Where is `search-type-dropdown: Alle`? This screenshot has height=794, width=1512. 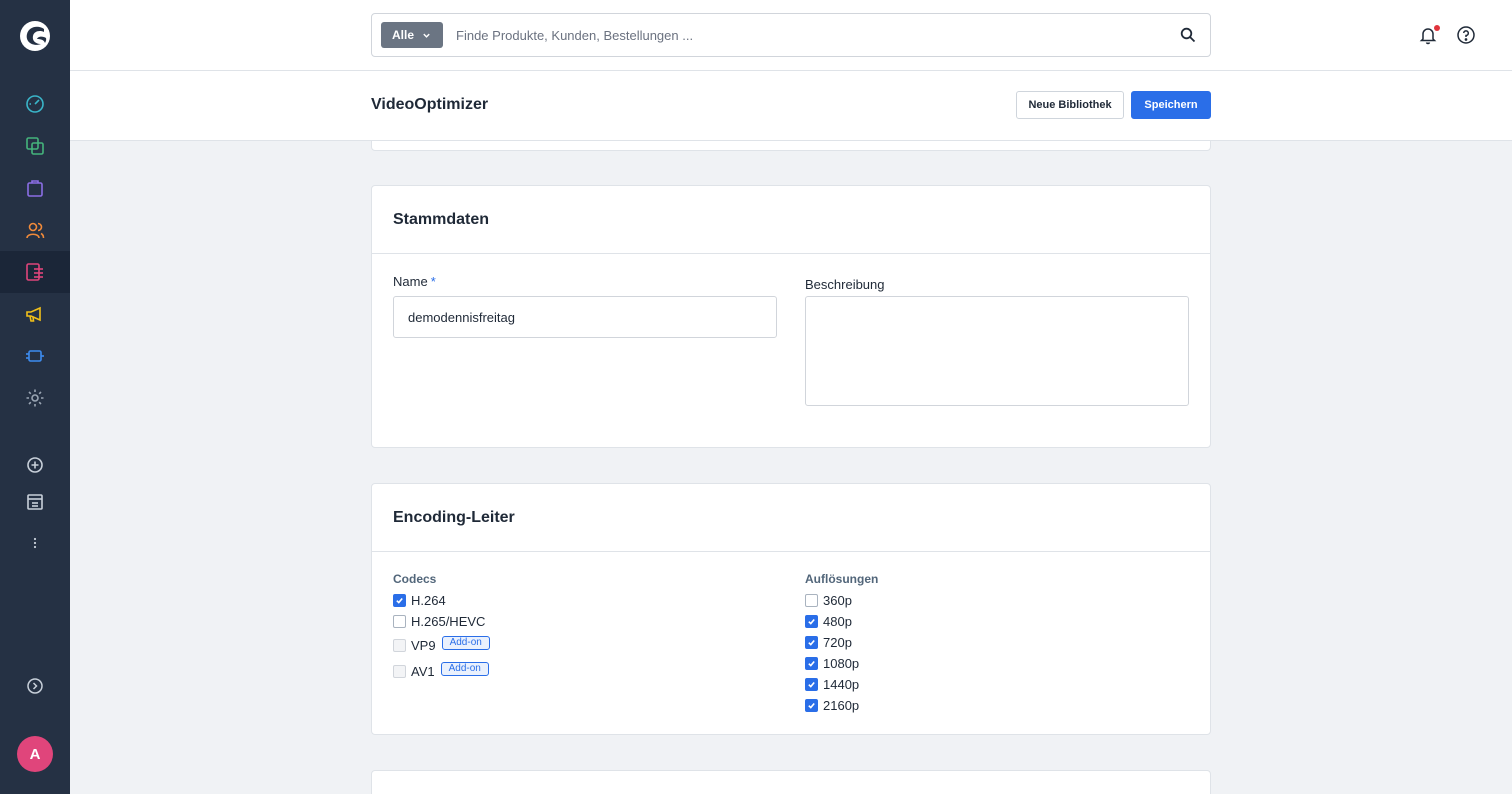
search-type-dropdown: Alle is located at coordinates (412, 35).